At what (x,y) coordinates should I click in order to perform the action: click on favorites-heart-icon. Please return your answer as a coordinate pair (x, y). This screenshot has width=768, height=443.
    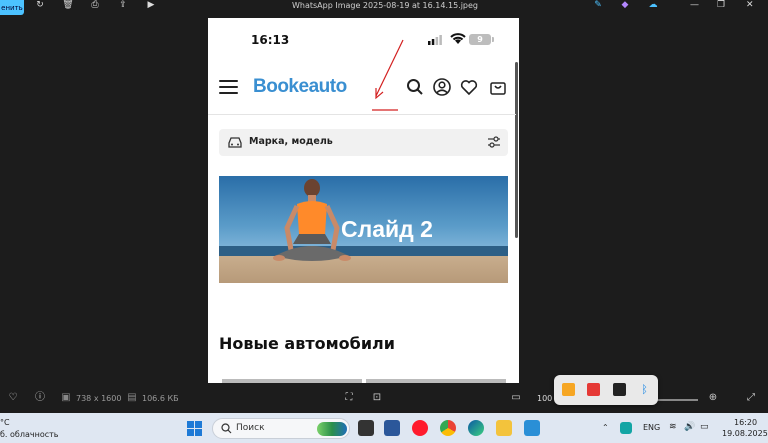
    Looking at the image, I should click on (469, 88).